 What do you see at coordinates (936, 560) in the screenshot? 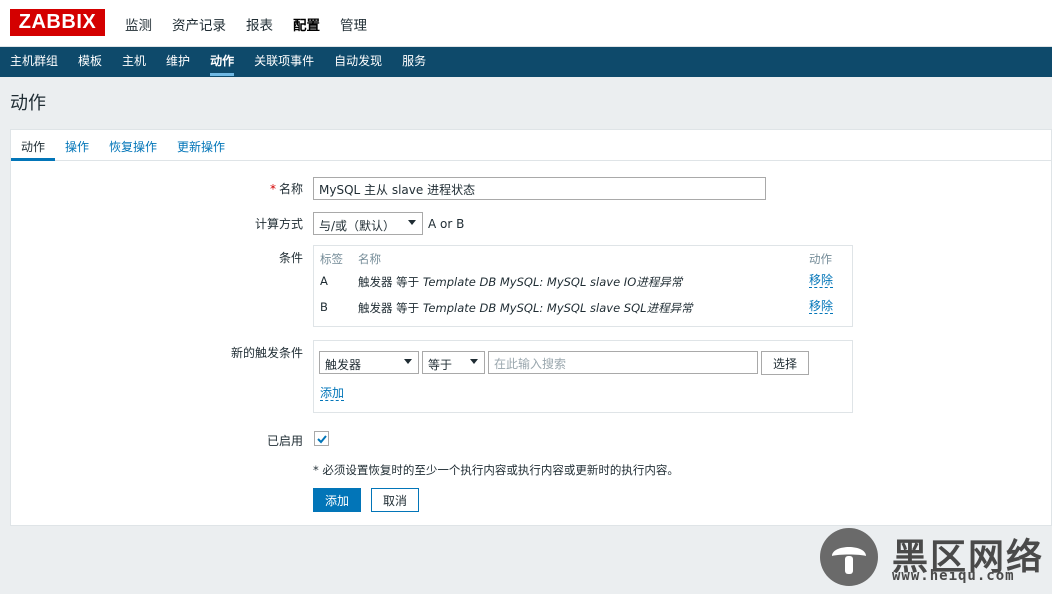
I see `watermark: 黑区网络 www.heiqu.com` at bounding box center [936, 560].